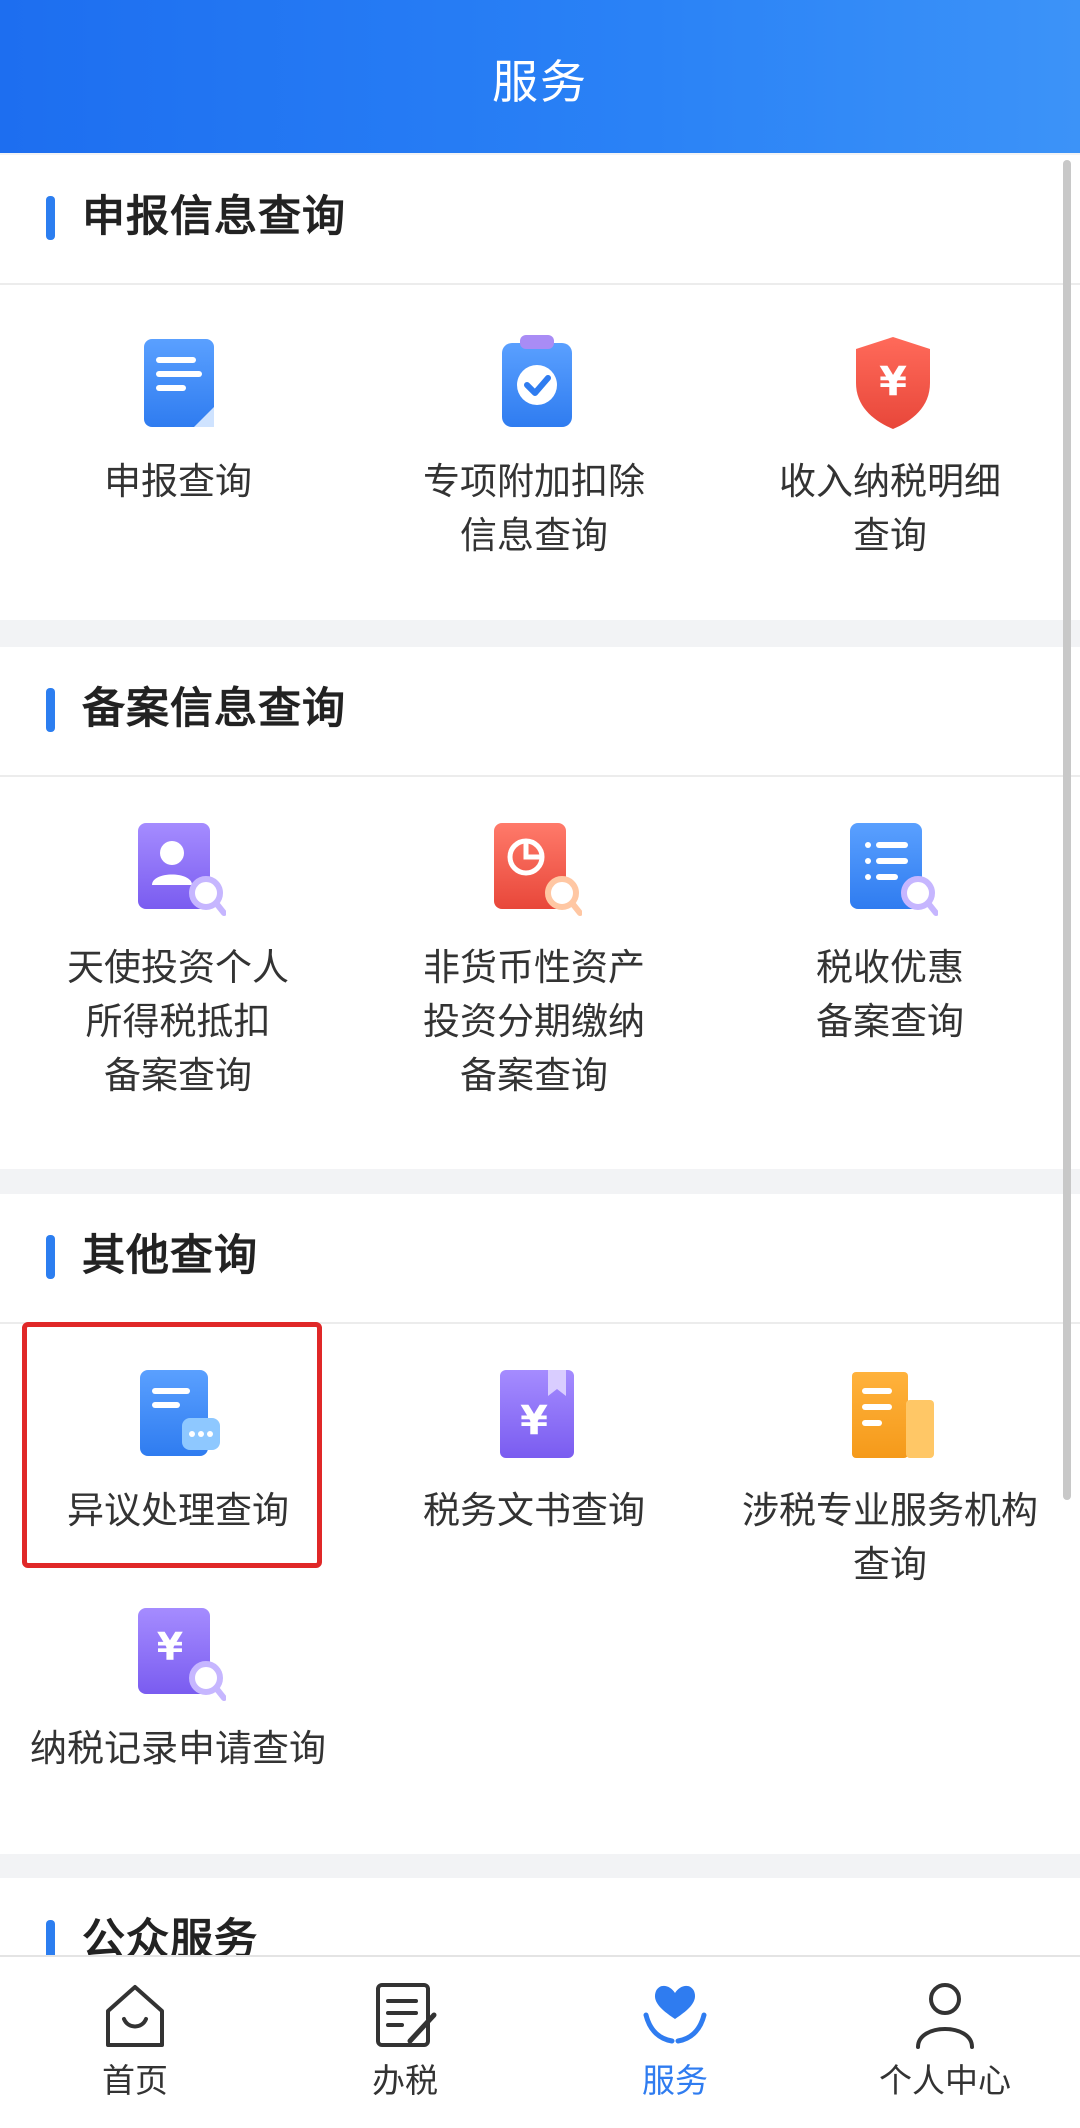 The image size is (1080, 2128). I want to click on highlight-box, so click(172, 1445).